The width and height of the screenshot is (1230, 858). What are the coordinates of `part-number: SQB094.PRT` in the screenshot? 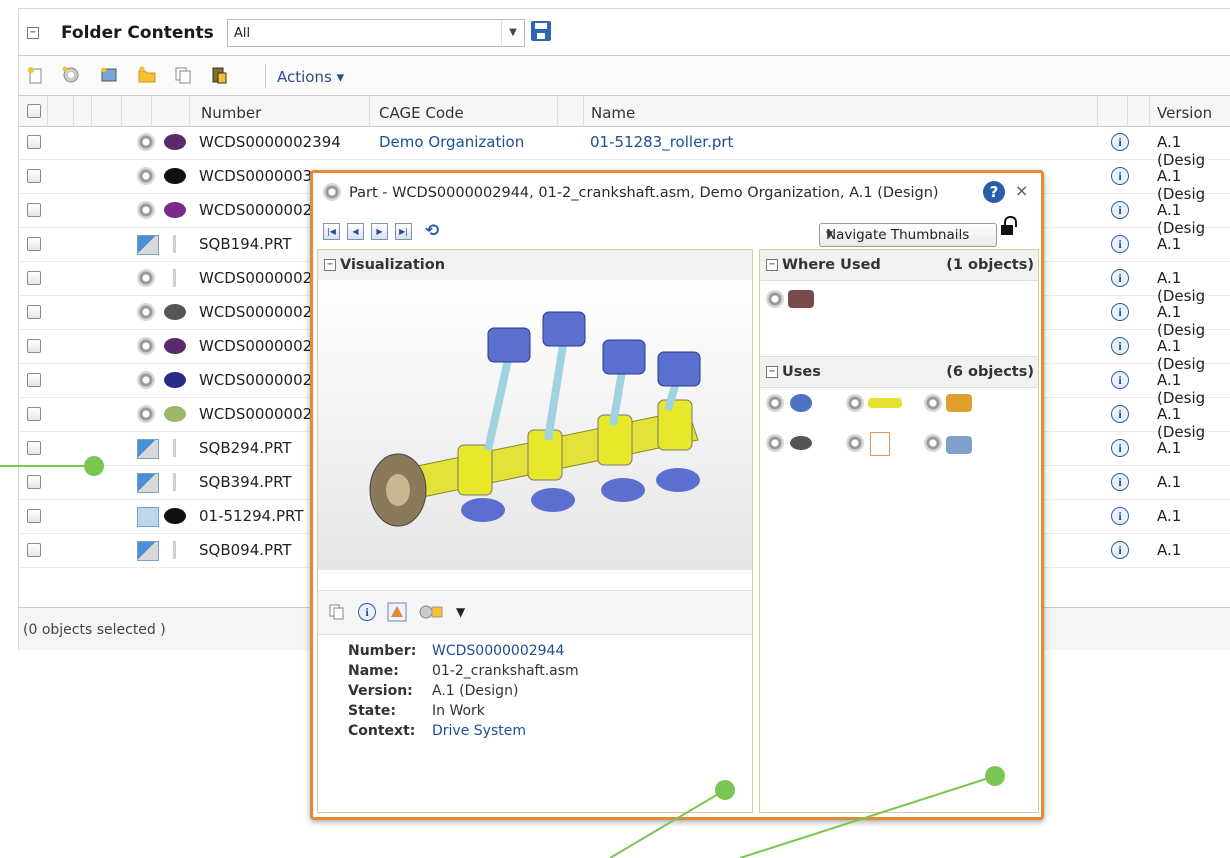 It's located at (245, 550).